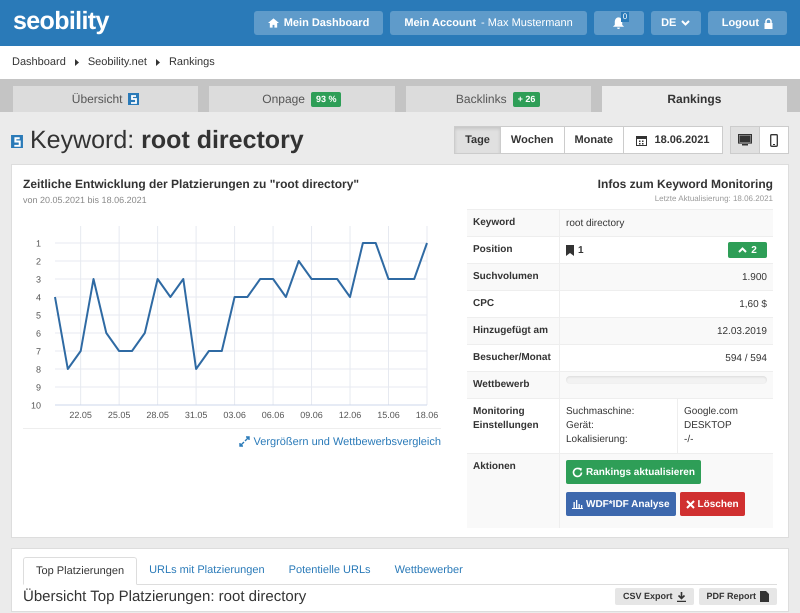 This screenshot has width=800, height=613. What do you see at coordinates (273, 415) in the screenshot?
I see `x-axis-label: 06.06` at bounding box center [273, 415].